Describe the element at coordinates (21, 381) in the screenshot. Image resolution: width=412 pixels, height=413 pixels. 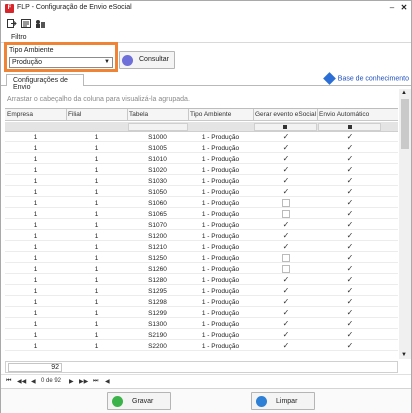
I see `prev-page-icon: ◀◀` at that location.